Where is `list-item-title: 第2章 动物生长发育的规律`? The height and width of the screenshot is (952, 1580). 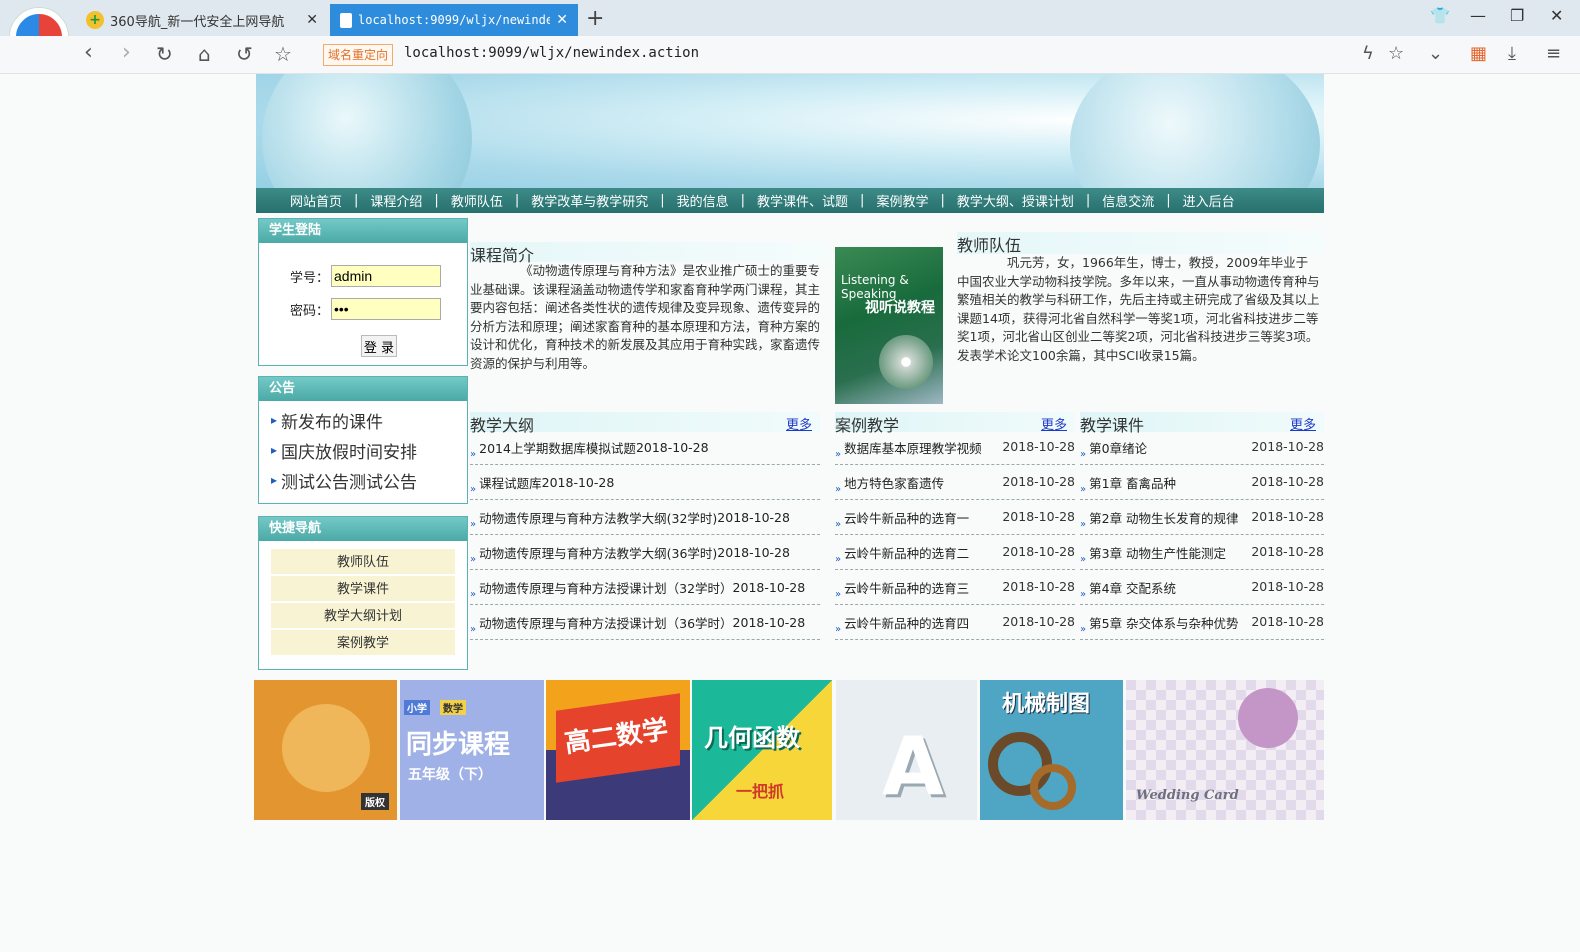
list-item-title: 第2章 动物生长发育的规律 is located at coordinates (1163, 517).